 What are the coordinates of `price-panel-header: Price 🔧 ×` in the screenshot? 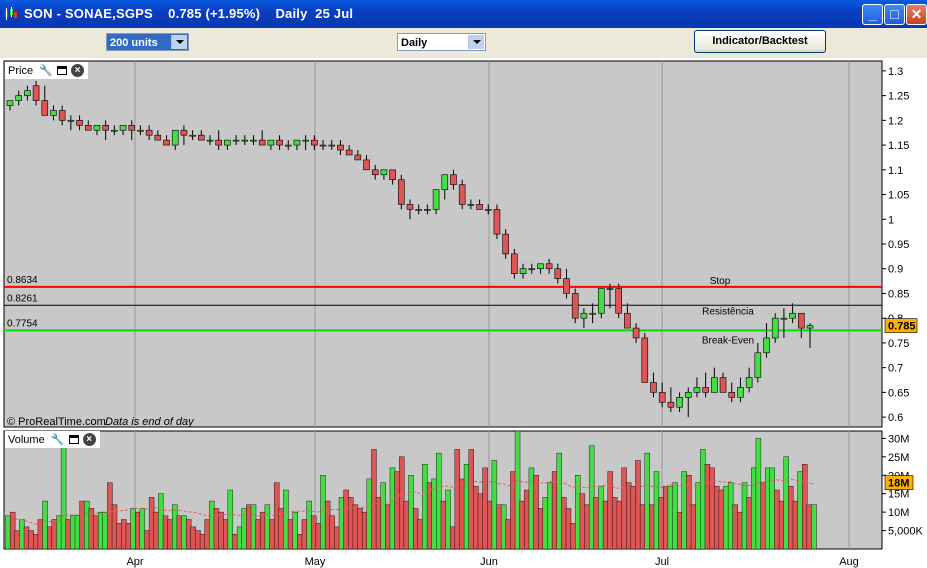 It's located at (47, 70).